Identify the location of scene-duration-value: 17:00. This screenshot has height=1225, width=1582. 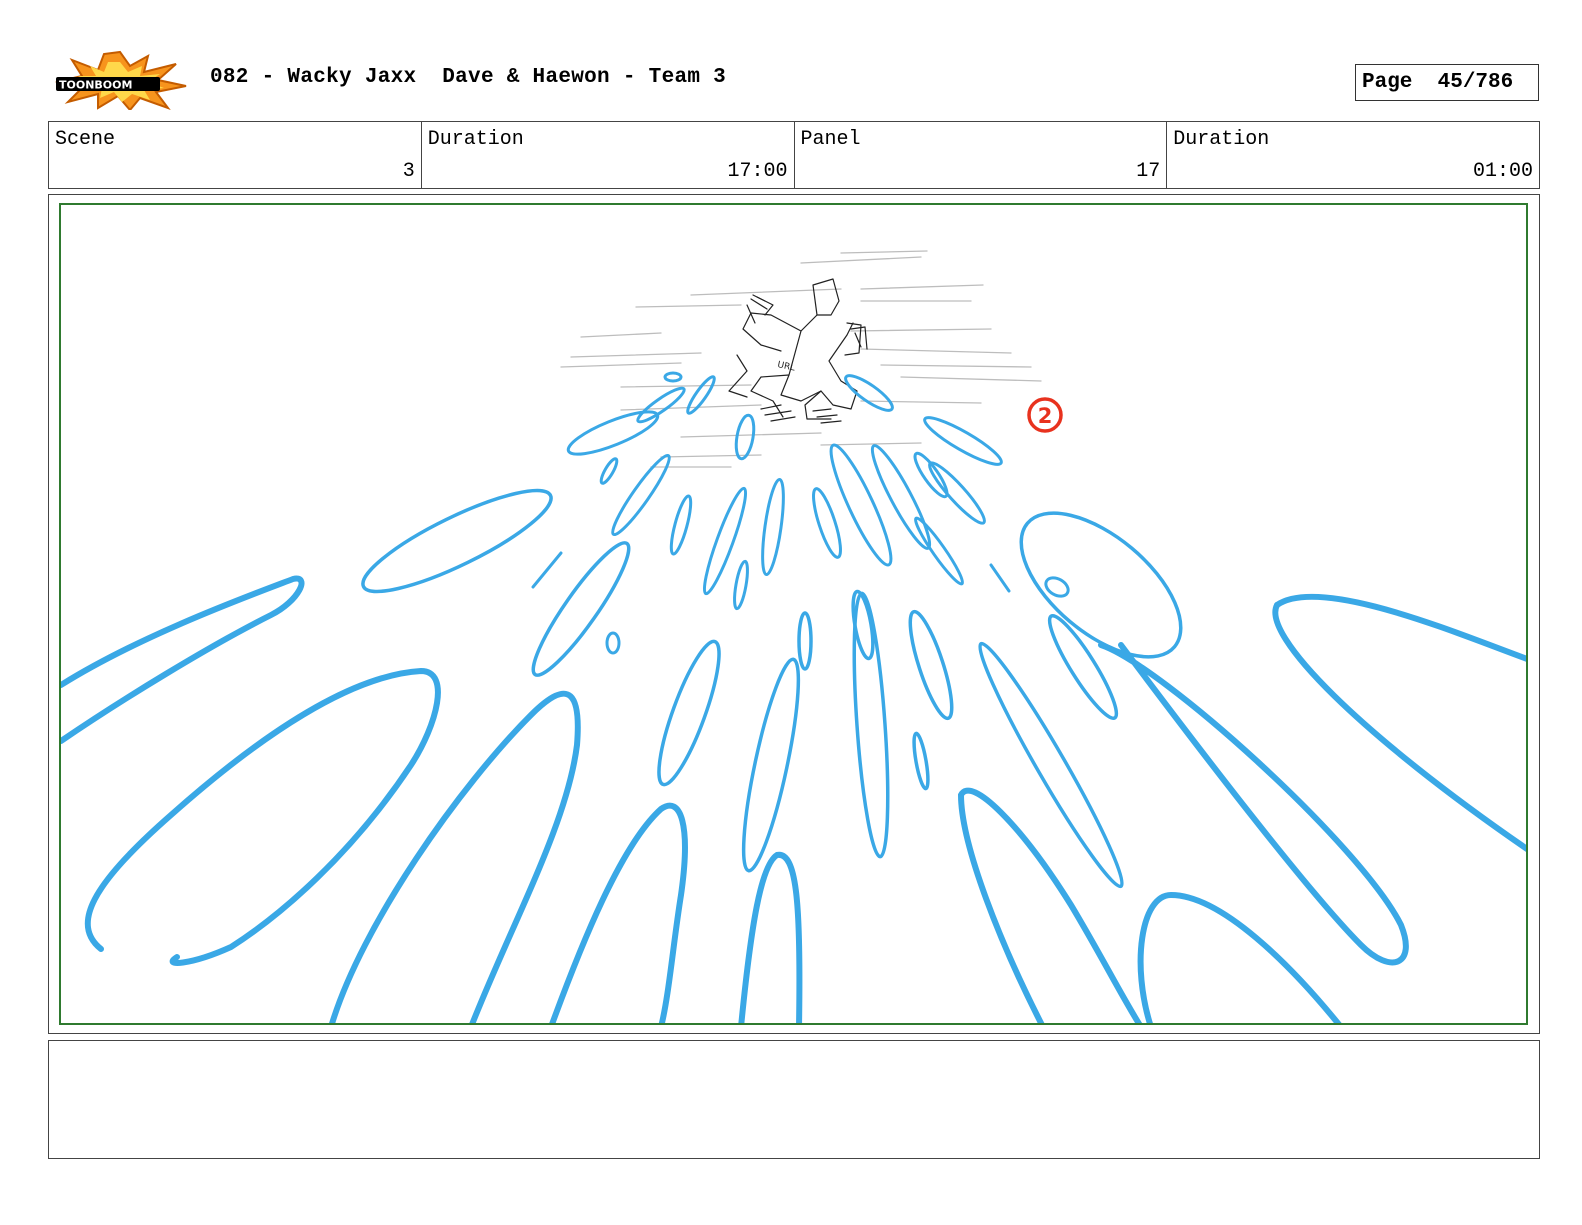
(757, 171).